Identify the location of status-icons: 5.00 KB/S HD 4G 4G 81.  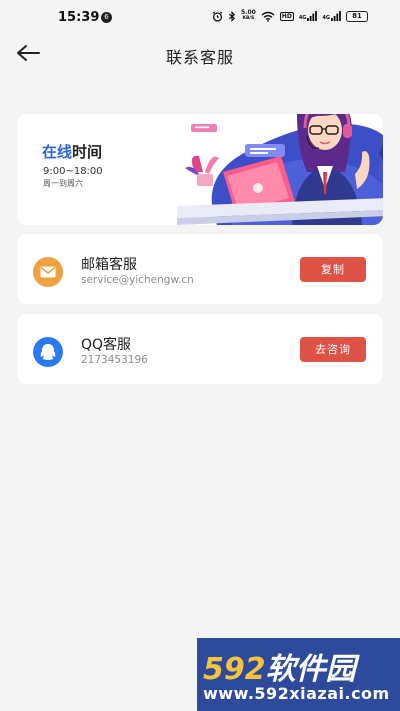
(290, 16).